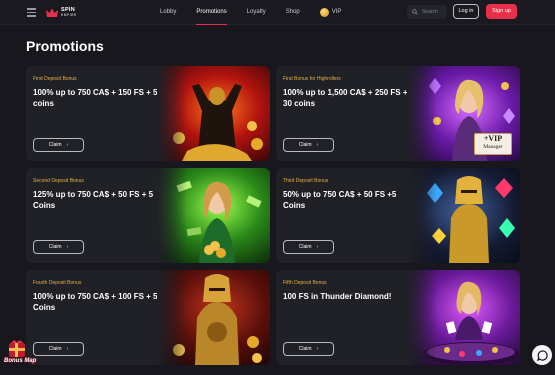  Describe the element at coordinates (168, 12) in the screenshot. I see `nav-lobby: Lobby` at that location.